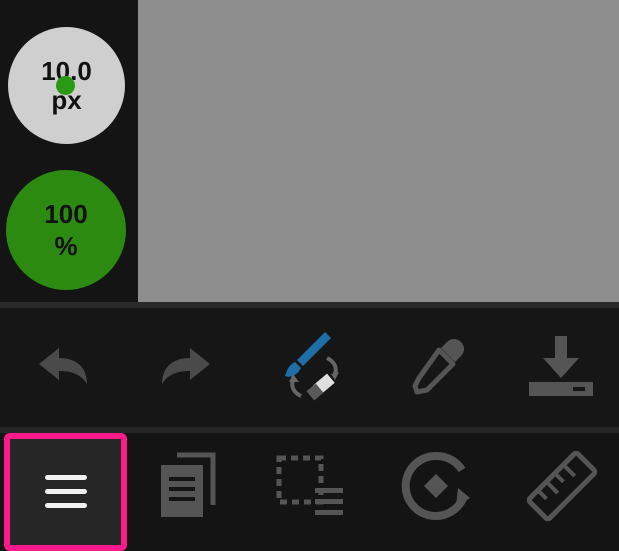 The image size is (619, 551). Describe the element at coordinates (66, 246) in the screenshot. I see `brush-opacity-unit: %` at that location.